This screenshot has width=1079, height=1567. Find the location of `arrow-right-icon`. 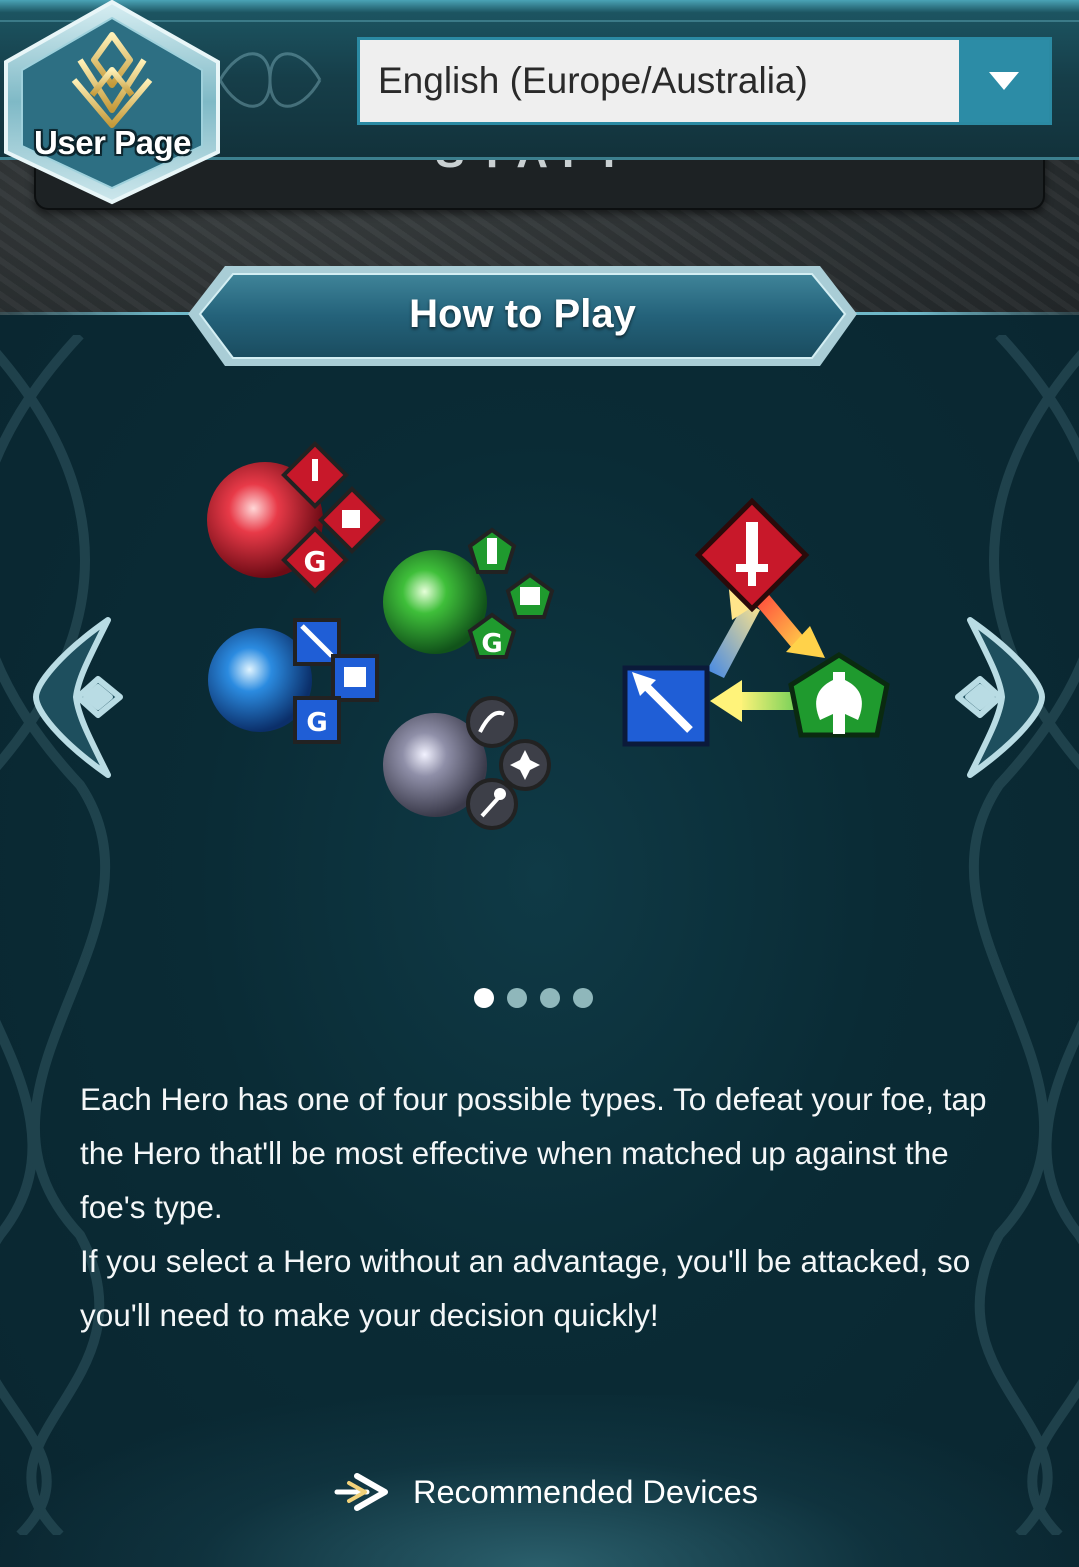

arrow-right-icon is located at coordinates (1000, 697).